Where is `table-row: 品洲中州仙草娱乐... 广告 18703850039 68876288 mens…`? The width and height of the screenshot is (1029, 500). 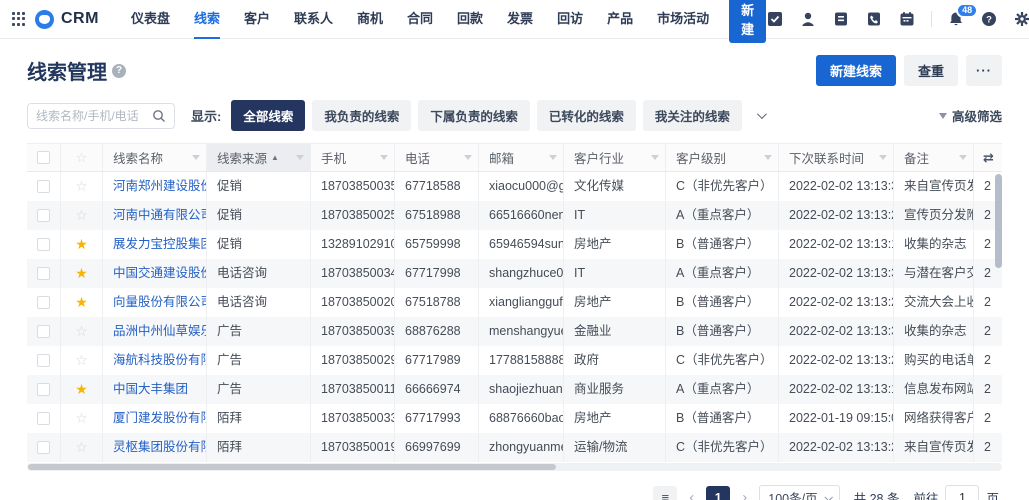 table-row: 品洲中州仙草娱乐... 广告 18703850039 68876288 mens… is located at coordinates (514, 331).